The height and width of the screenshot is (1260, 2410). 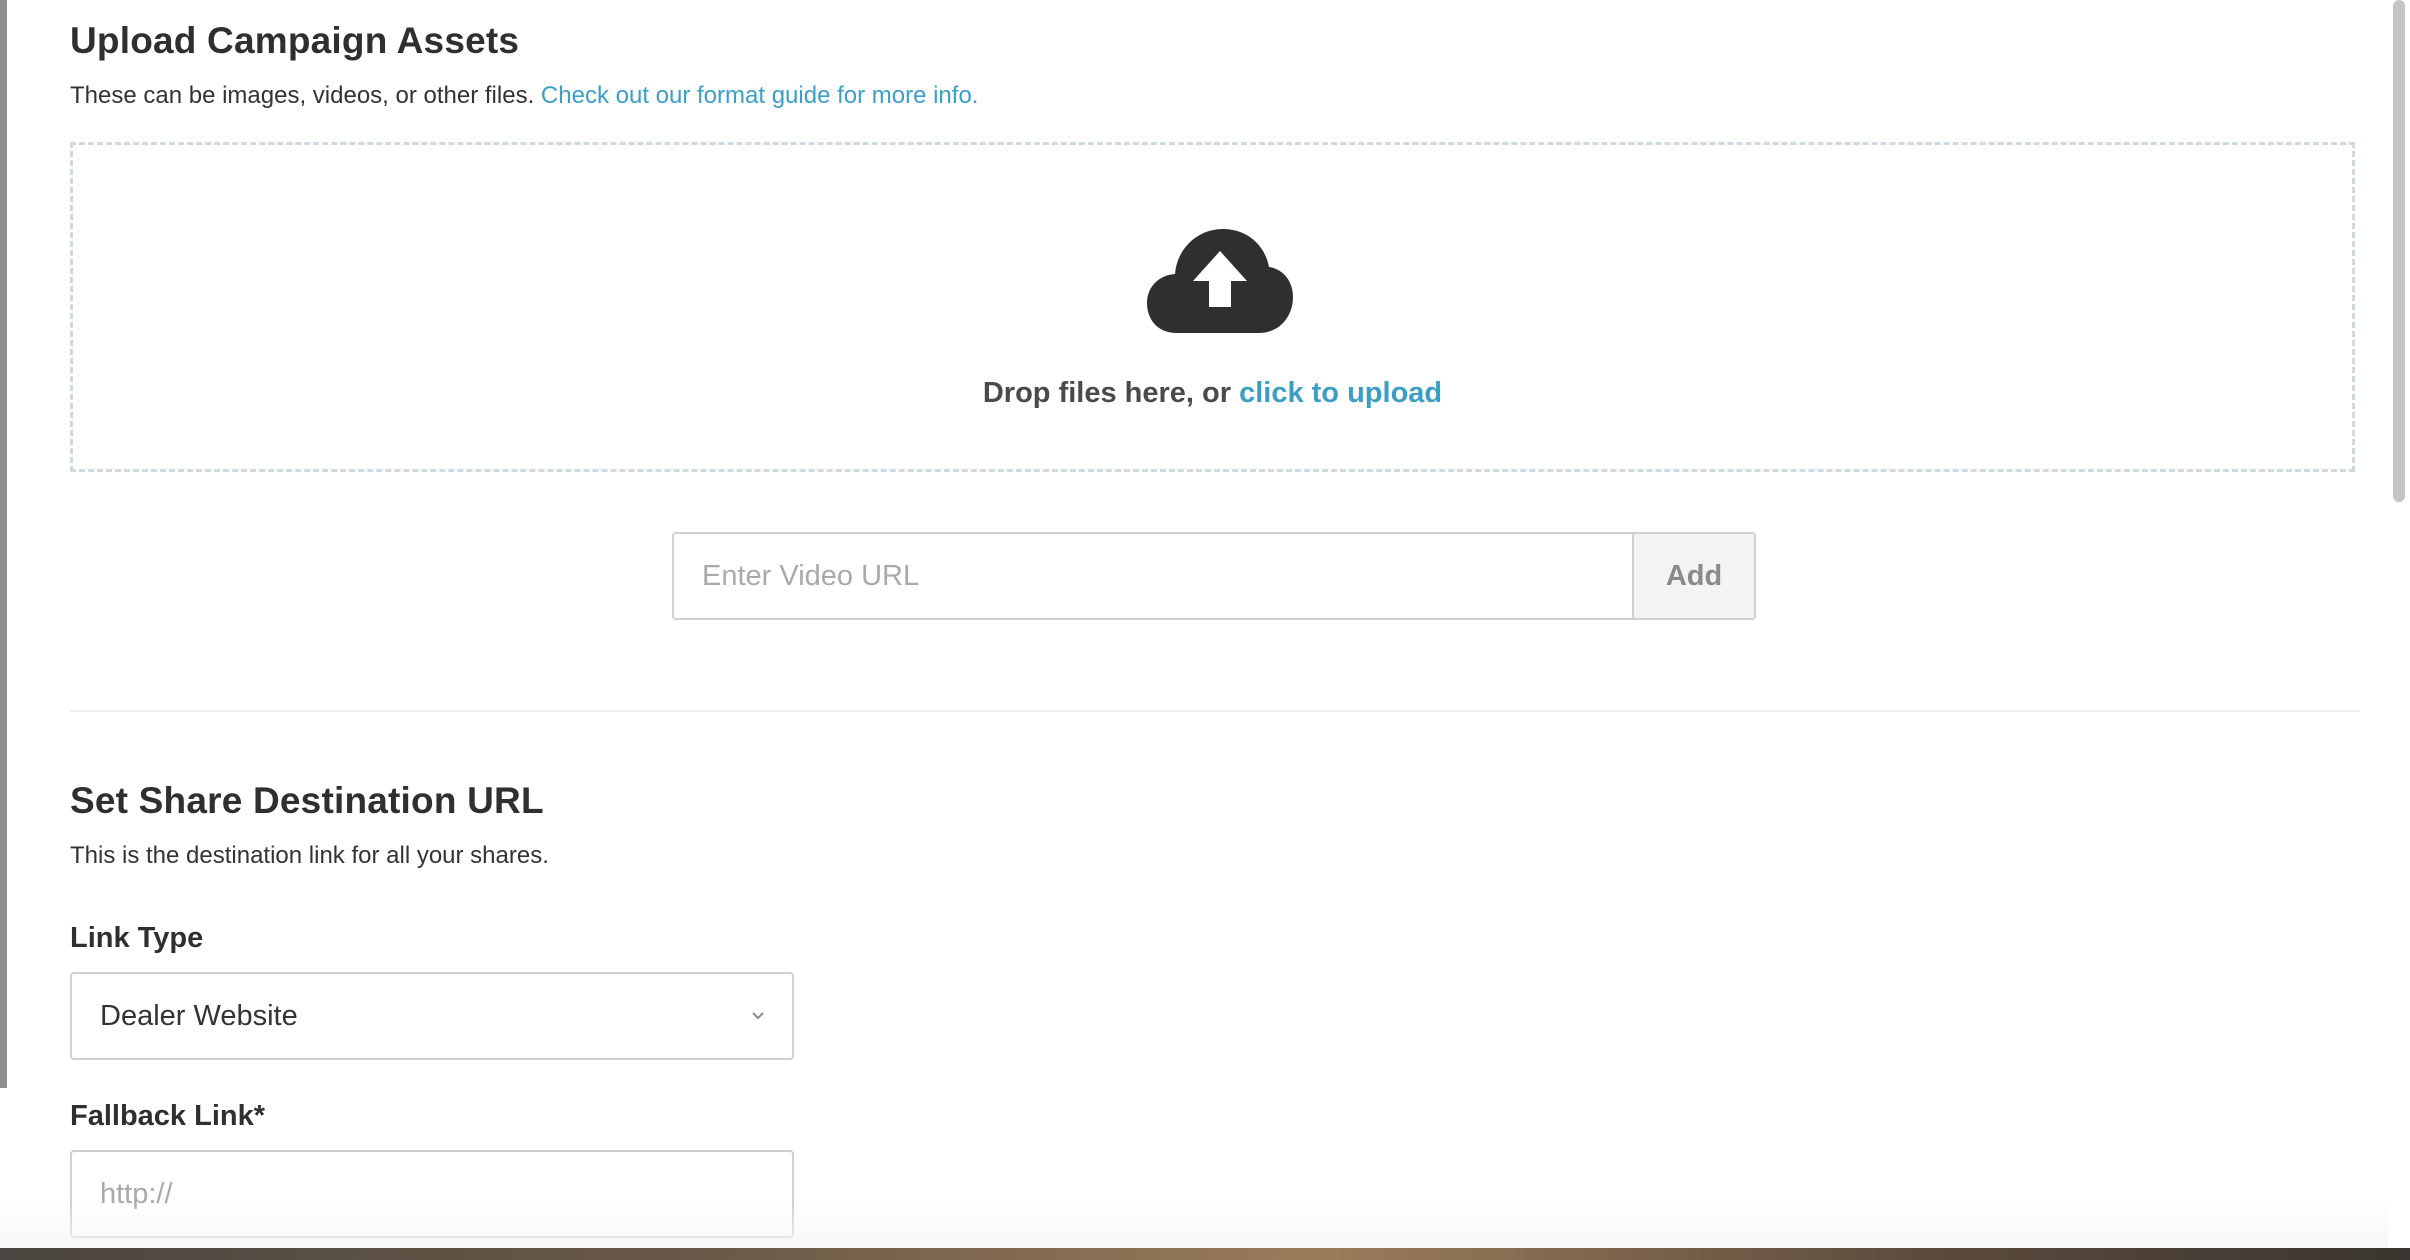 I want to click on chevron-down-icon, so click(x=758, y=1016).